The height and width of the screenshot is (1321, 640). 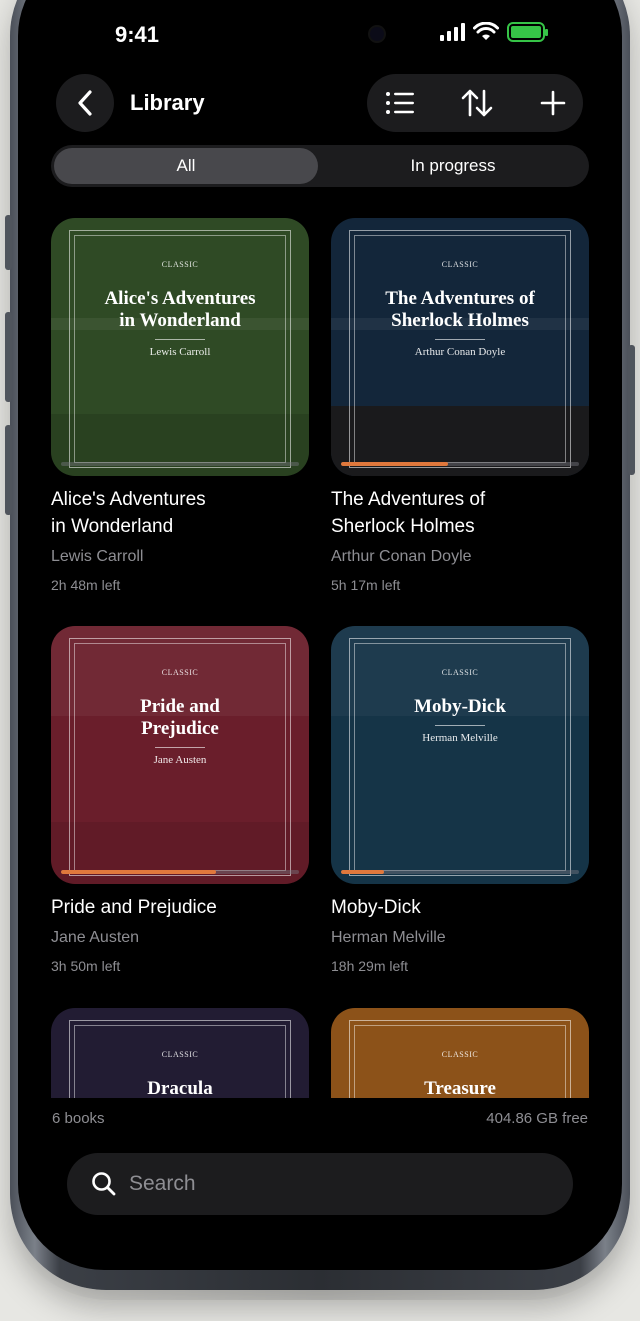 I want to click on book-author: Arthur Conan Doyle, so click(x=401, y=556).